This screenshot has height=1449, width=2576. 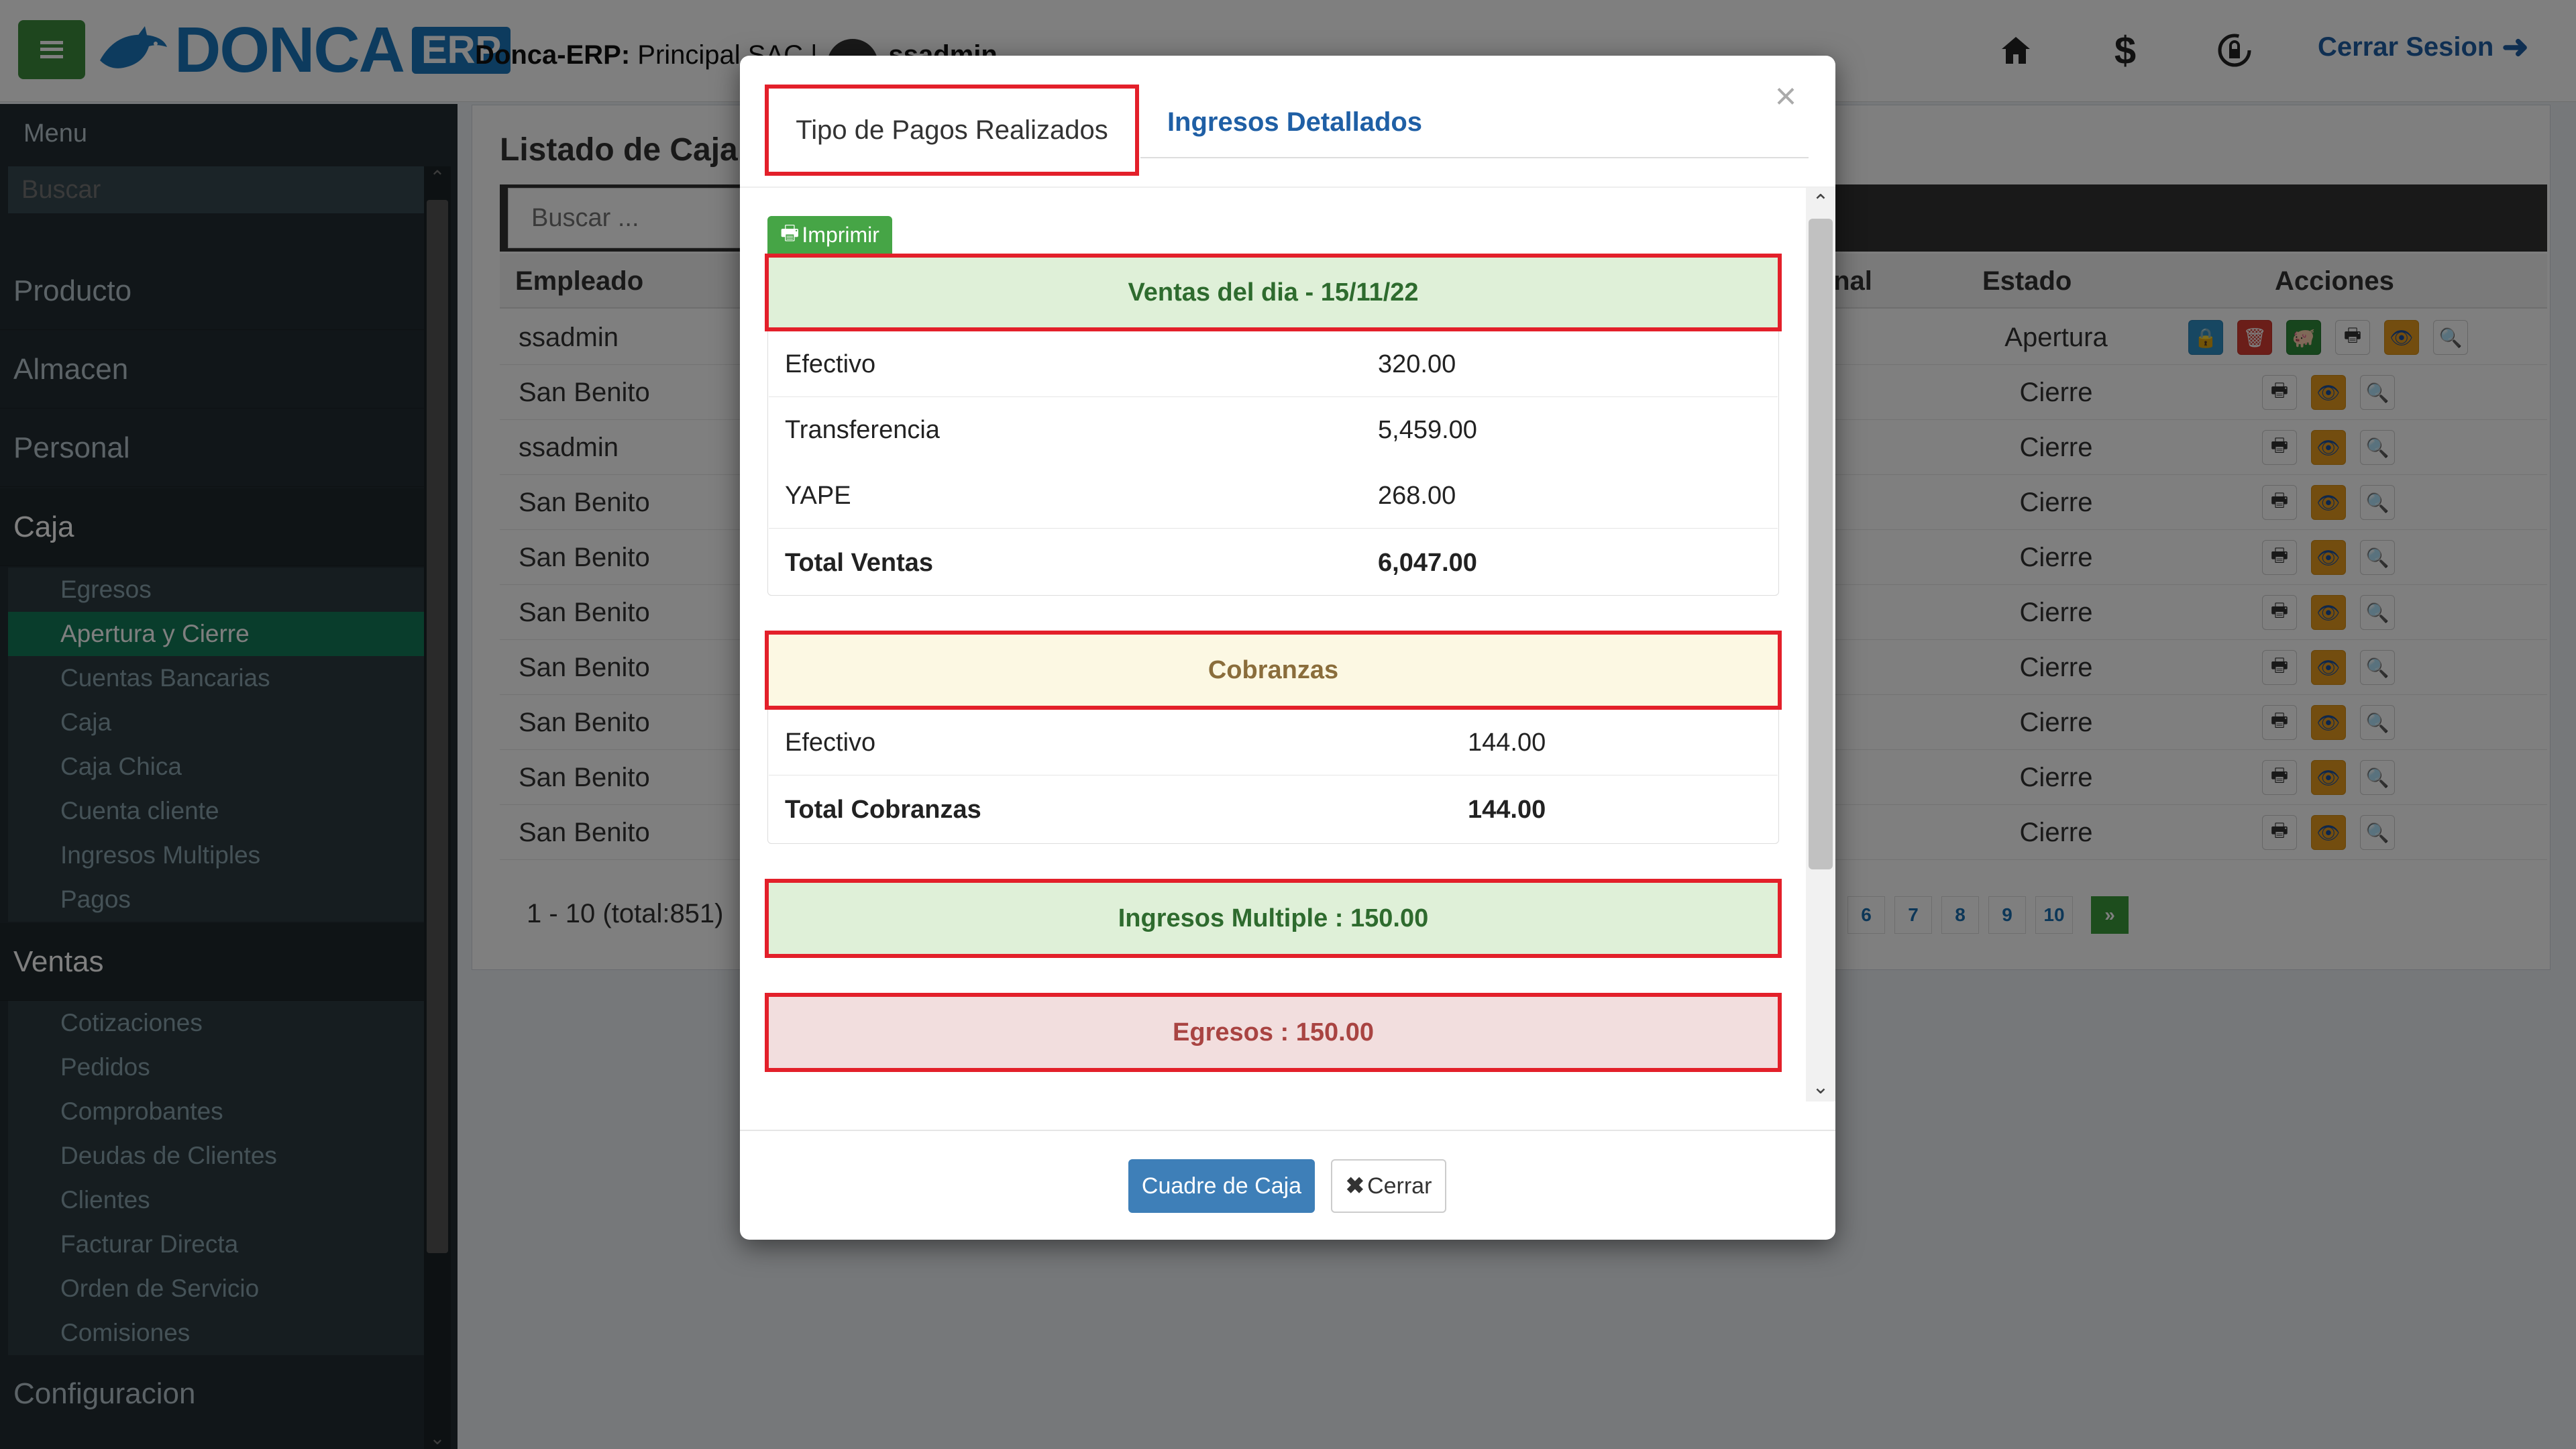 I want to click on modal-scrollbar: ⌃ ⌄, so click(x=1820, y=645).